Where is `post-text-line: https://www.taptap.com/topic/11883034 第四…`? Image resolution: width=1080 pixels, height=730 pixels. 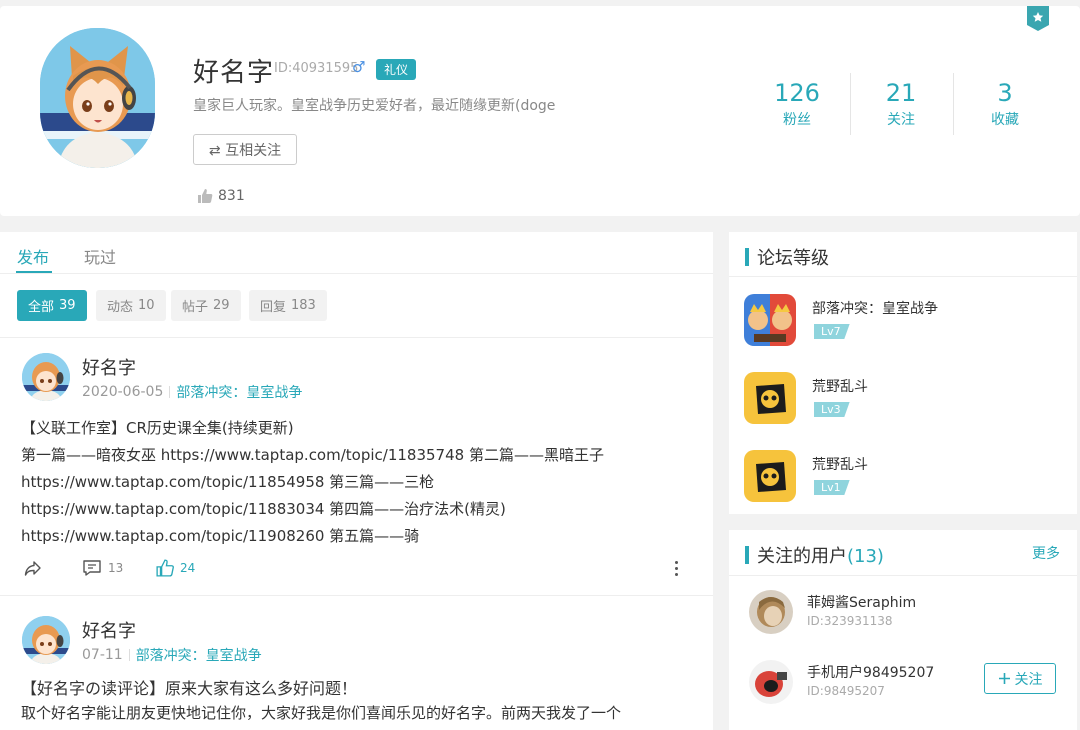 post-text-line: https://www.taptap.com/topic/11883034 第四… is located at coordinates (263, 509).